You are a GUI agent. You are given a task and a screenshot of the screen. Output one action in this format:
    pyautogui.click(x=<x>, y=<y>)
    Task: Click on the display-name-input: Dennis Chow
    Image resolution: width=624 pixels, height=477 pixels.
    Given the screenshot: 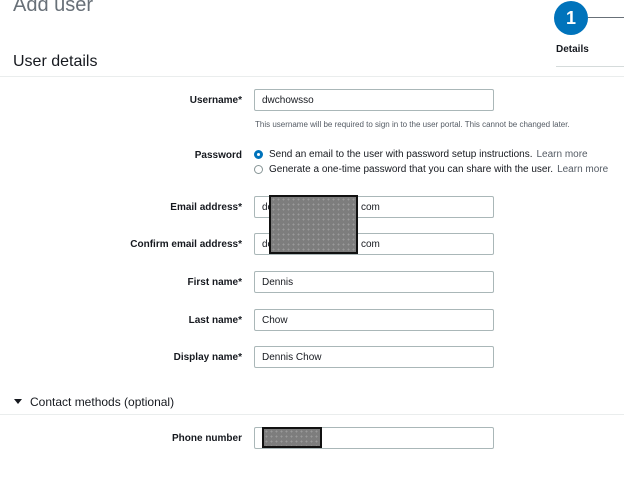 What is the action you would take?
    pyautogui.click(x=374, y=357)
    